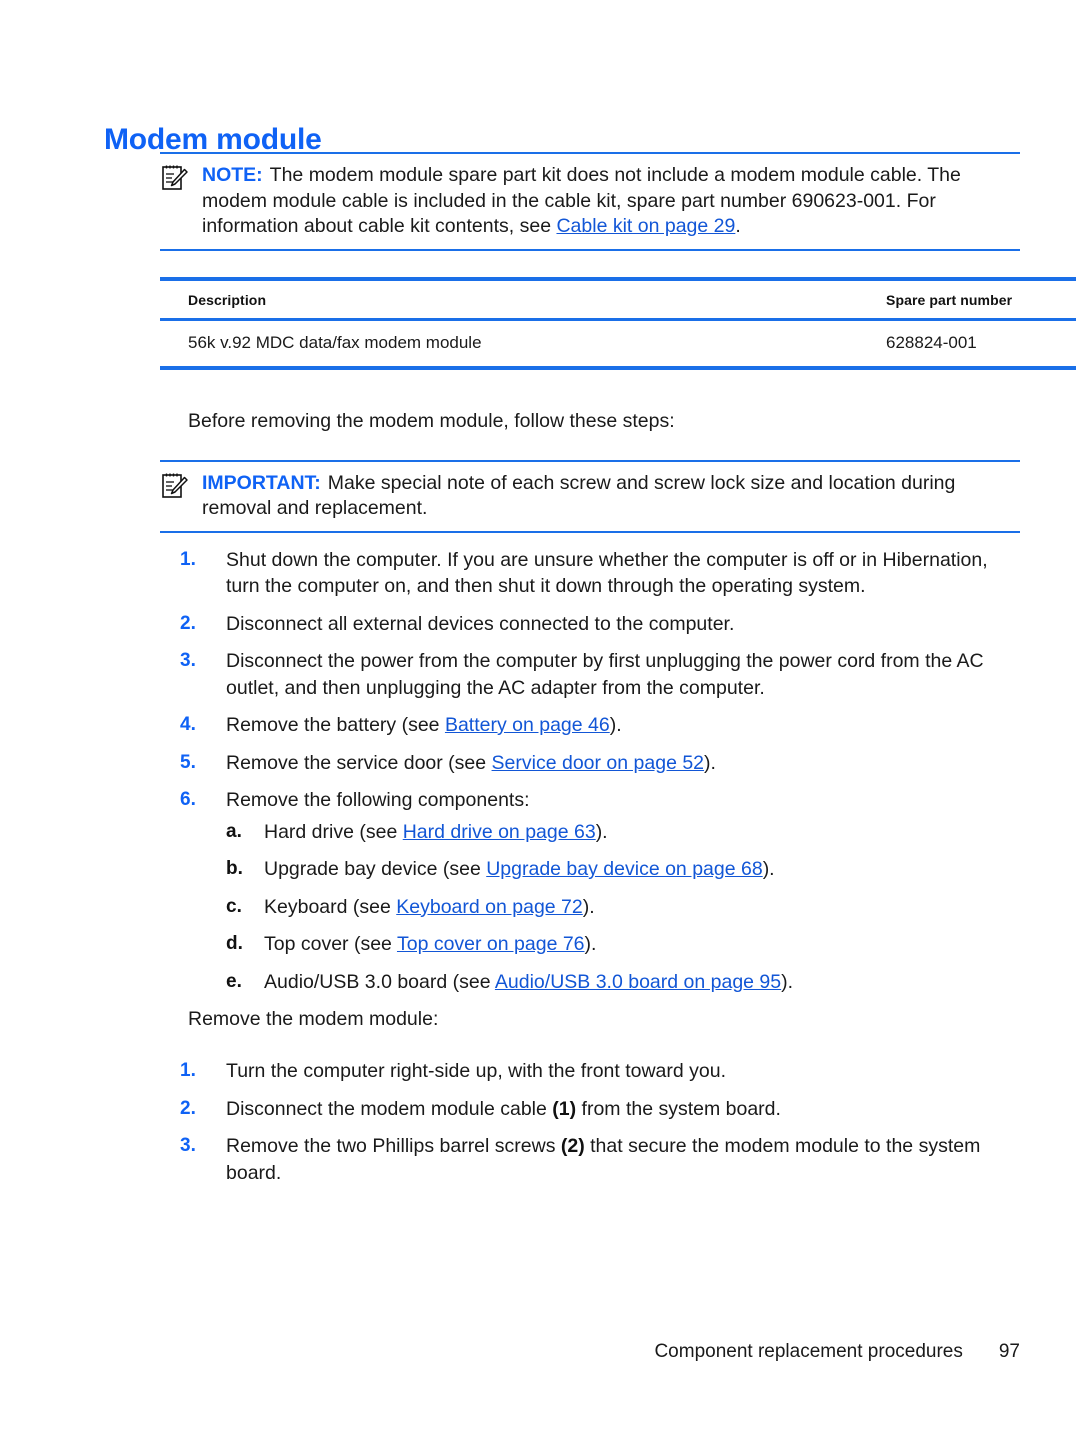 This screenshot has height=1437, width=1080. I want to click on step-marker: 4., so click(188, 724).